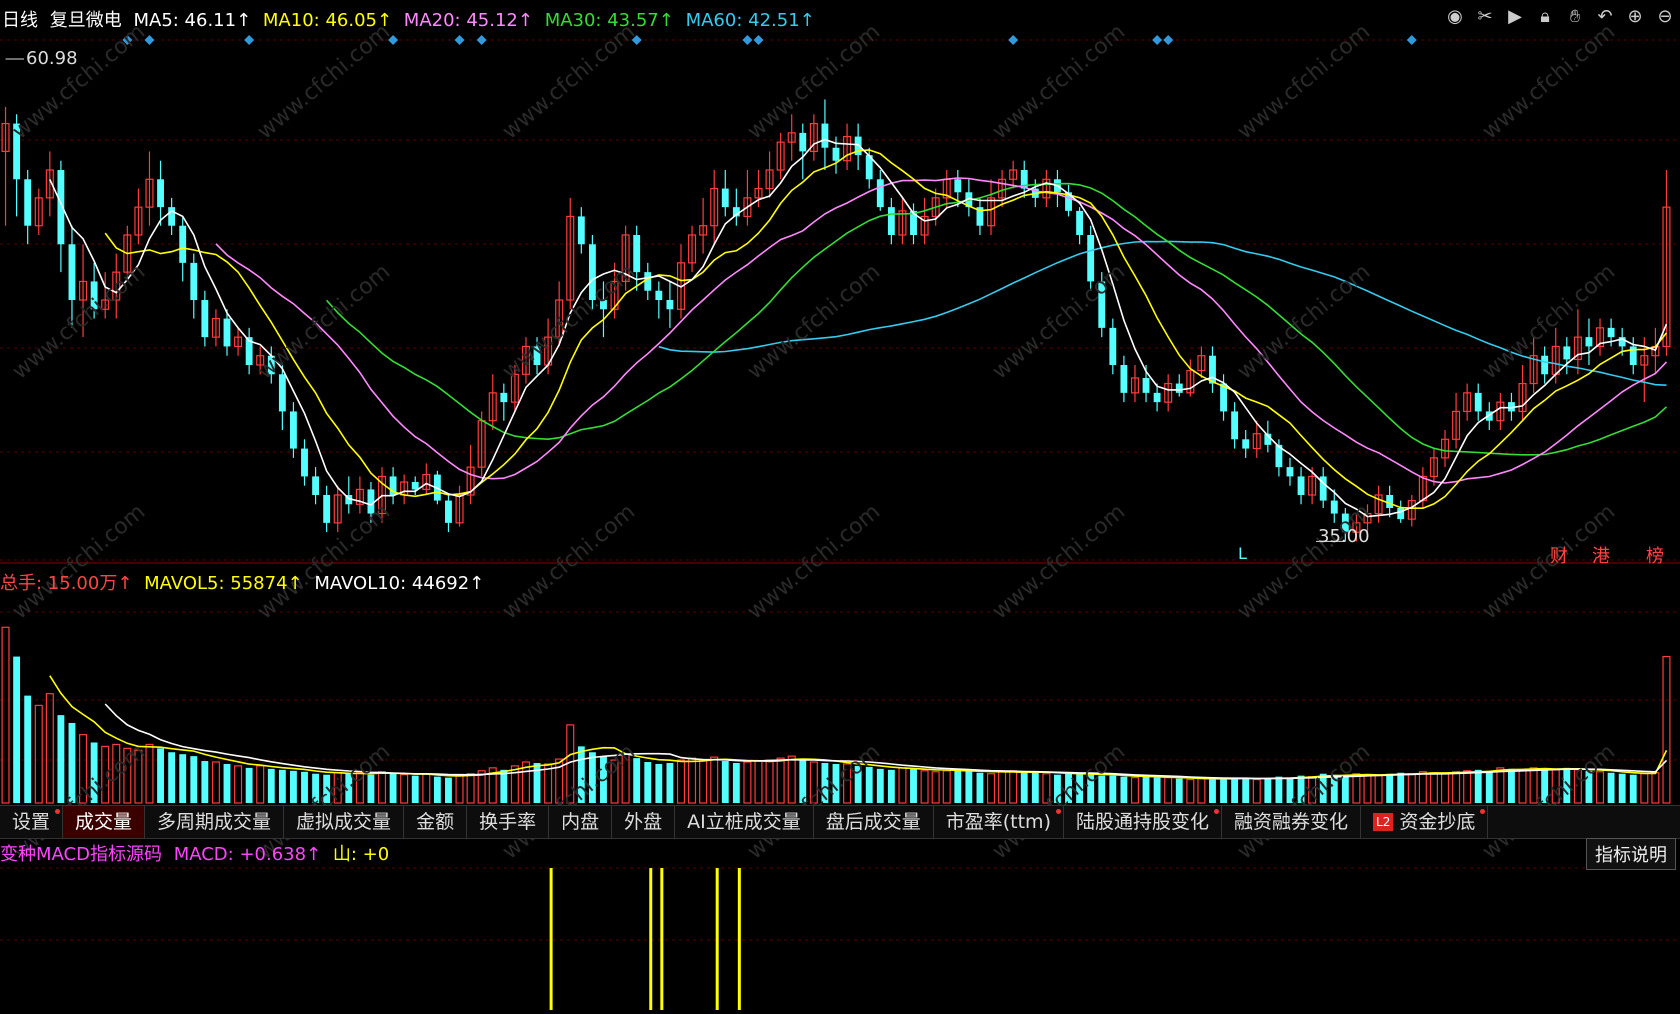 This screenshot has width=1680, height=1014. Describe the element at coordinates (1143, 822) in the screenshot. I see `tab-11: 陆股通持股变化` at that location.